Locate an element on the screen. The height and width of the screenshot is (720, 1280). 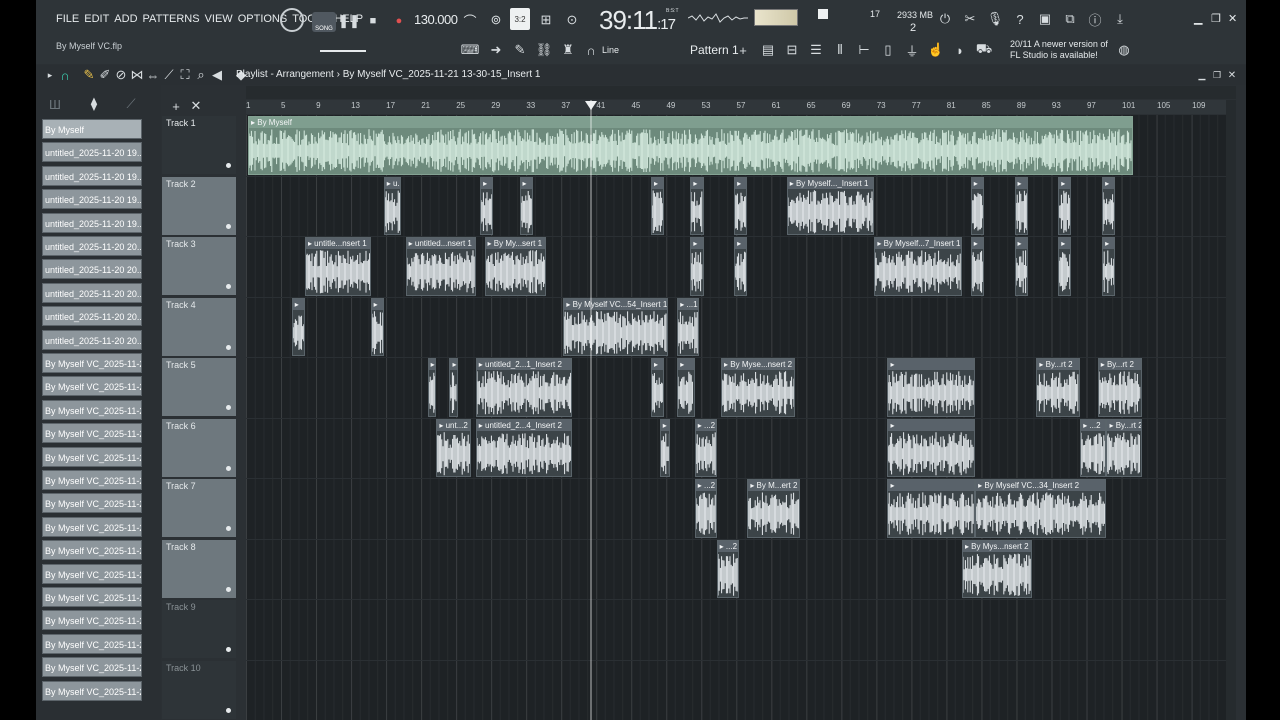
playlist-menu-arrow-icon: ▸ is located at coordinates (50, 75).